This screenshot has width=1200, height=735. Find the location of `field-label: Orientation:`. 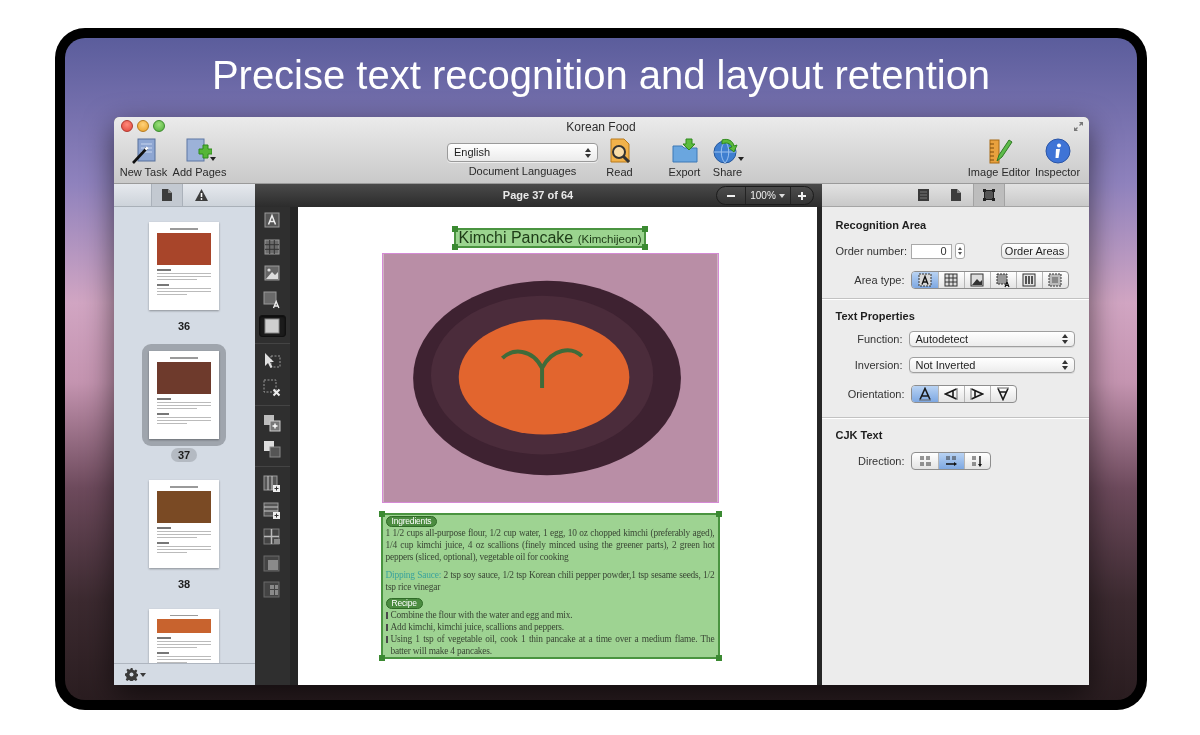

field-label: Orientation: is located at coordinates (875, 394).